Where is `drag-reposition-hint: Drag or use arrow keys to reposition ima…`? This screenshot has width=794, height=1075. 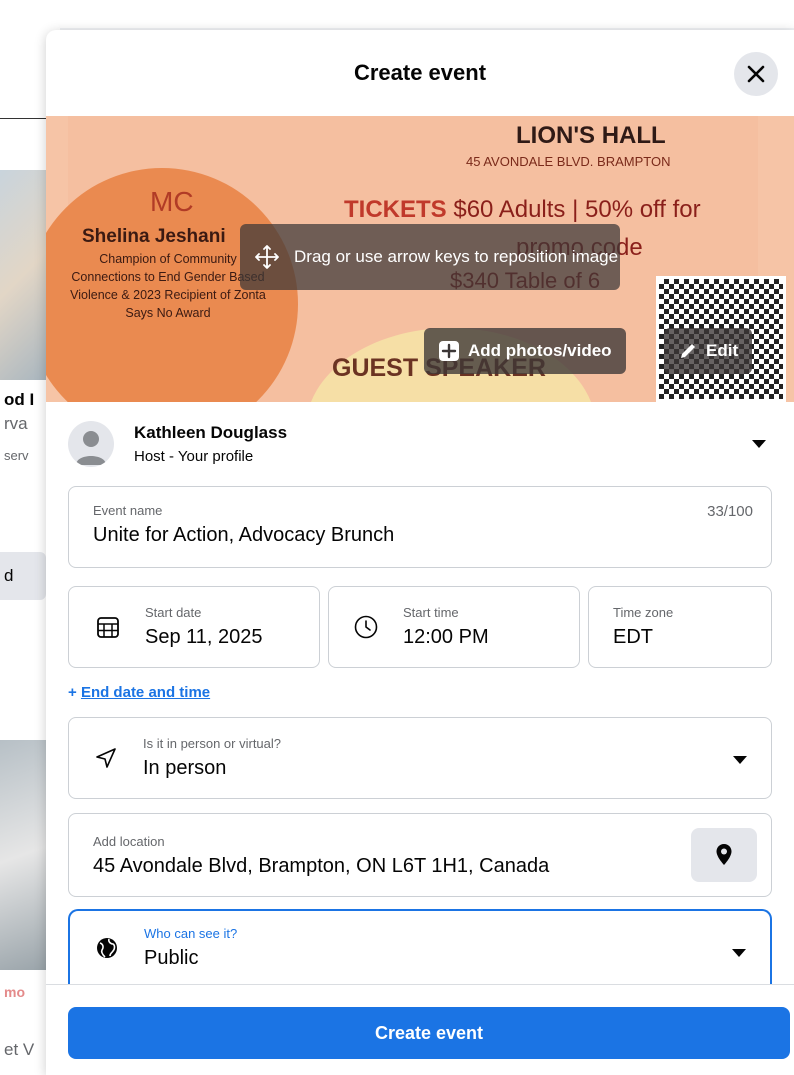
drag-reposition-hint: Drag or use arrow keys to reposition ima… is located at coordinates (430, 257).